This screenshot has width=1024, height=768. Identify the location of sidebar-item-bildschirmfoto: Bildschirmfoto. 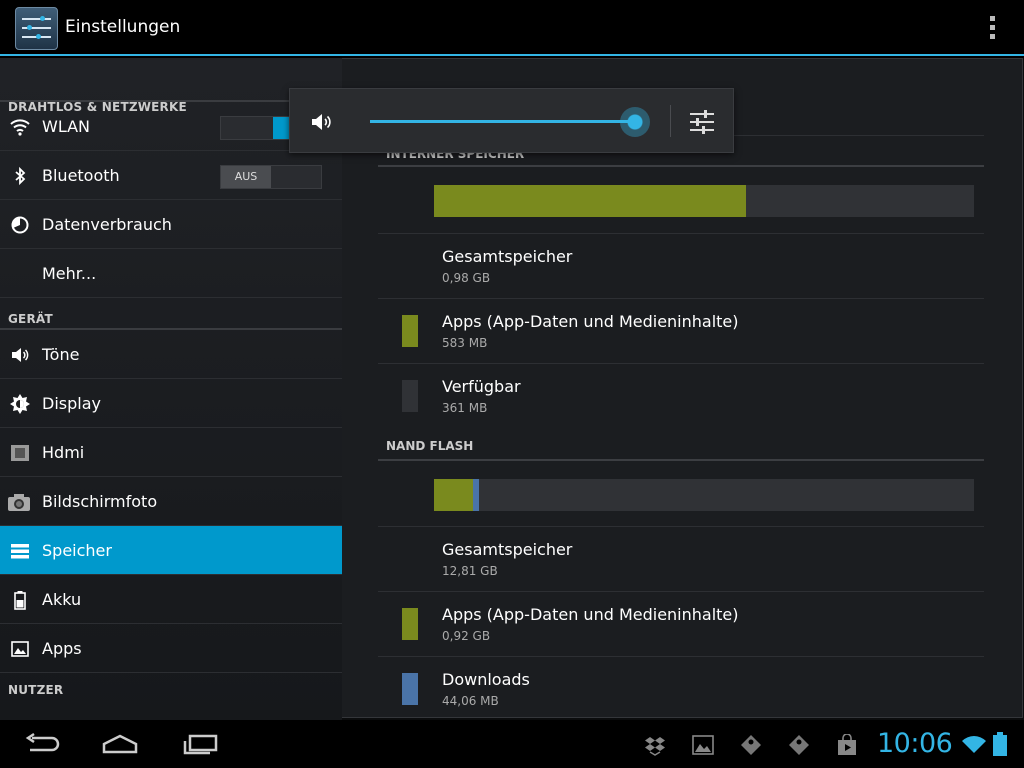
(171, 501).